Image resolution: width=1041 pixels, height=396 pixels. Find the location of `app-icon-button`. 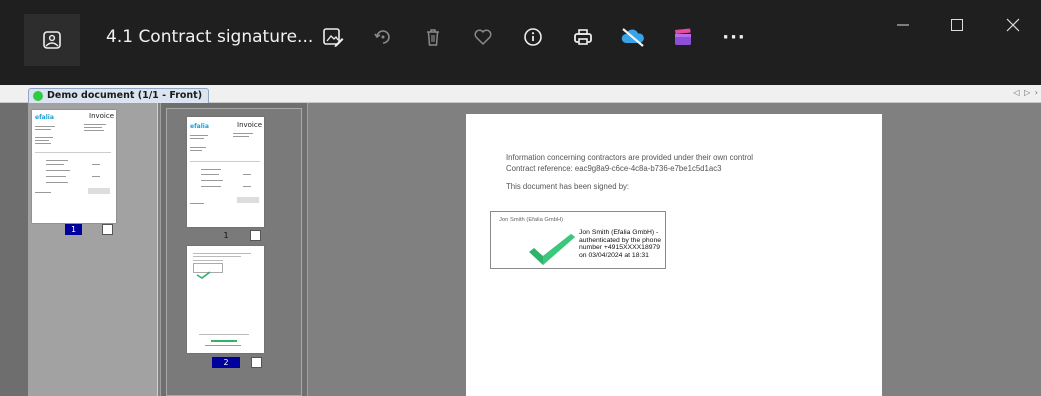

app-icon-button is located at coordinates (52, 40).